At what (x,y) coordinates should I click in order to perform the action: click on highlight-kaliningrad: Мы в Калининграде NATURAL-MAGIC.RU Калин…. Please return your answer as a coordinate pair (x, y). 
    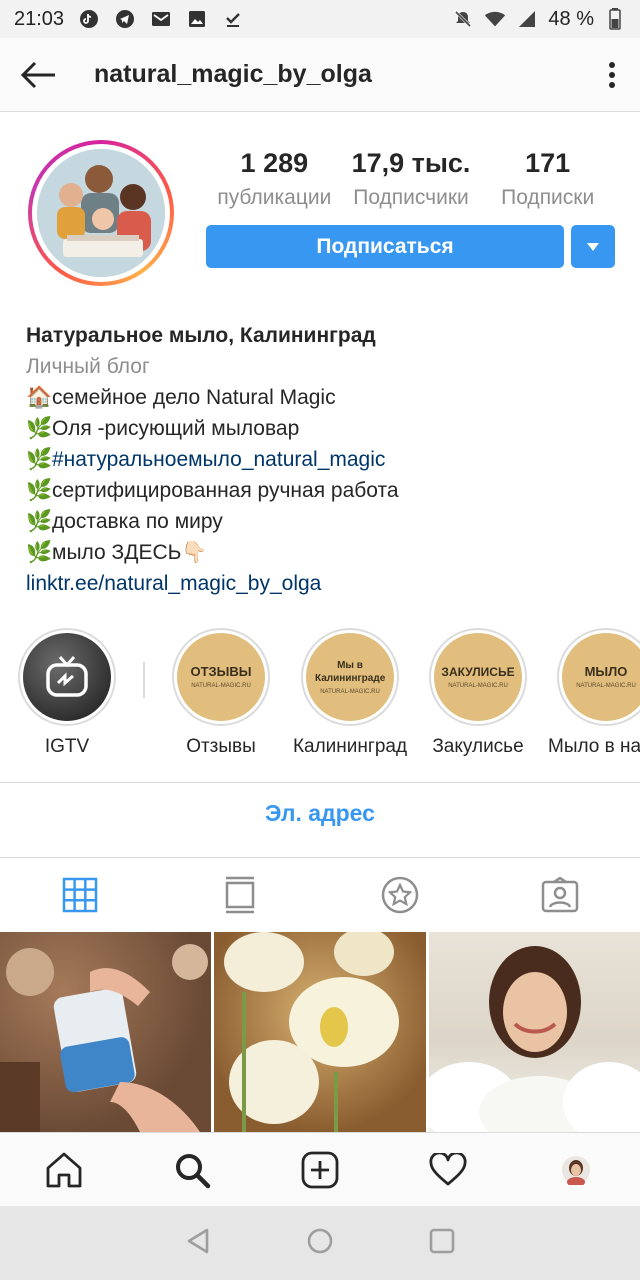
    Looking at the image, I should click on (350, 693).